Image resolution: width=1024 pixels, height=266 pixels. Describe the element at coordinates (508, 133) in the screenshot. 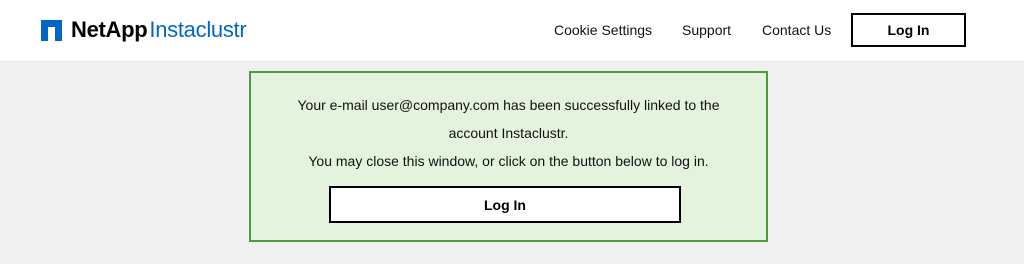

I see `notice-message-line-2: account Instaclustr.` at that location.